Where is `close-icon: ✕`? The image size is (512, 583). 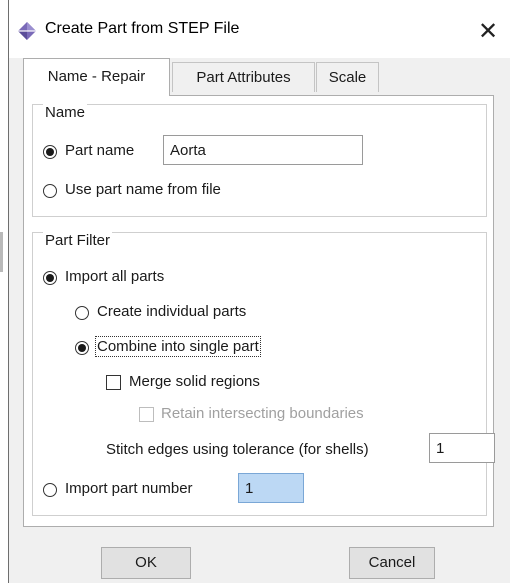
close-icon: ✕ is located at coordinates (488, 31).